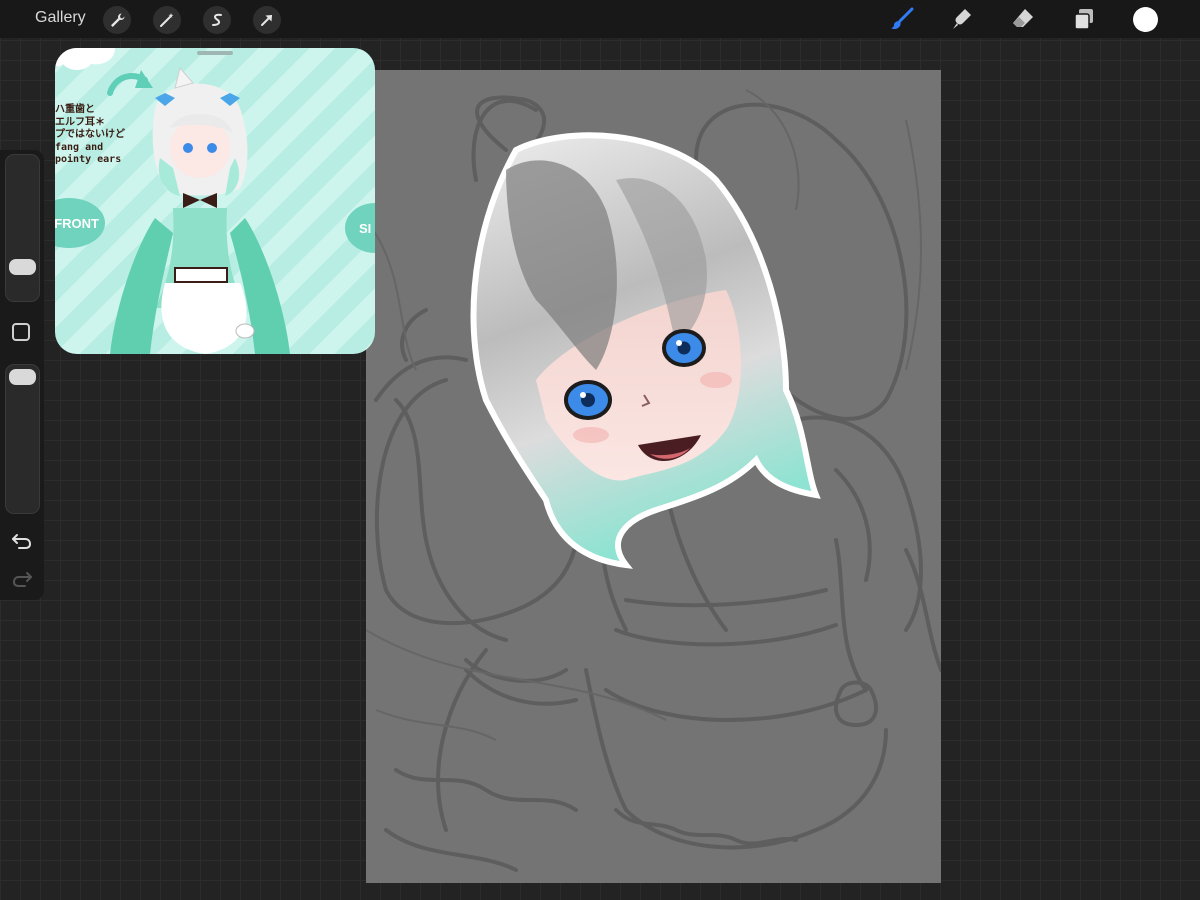 This screenshot has height=900, width=1200. Describe the element at coordinates (172, 201) in the screenshot. I see `reference-image` at that location.